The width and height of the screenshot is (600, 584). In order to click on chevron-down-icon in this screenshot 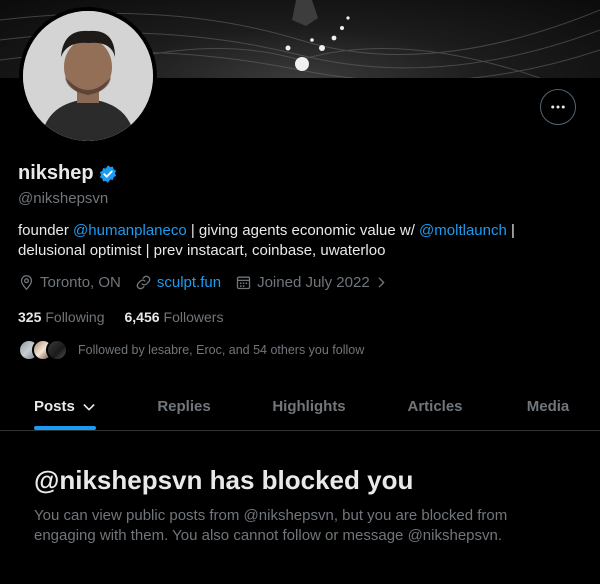, I will do `click(89, 406)`.